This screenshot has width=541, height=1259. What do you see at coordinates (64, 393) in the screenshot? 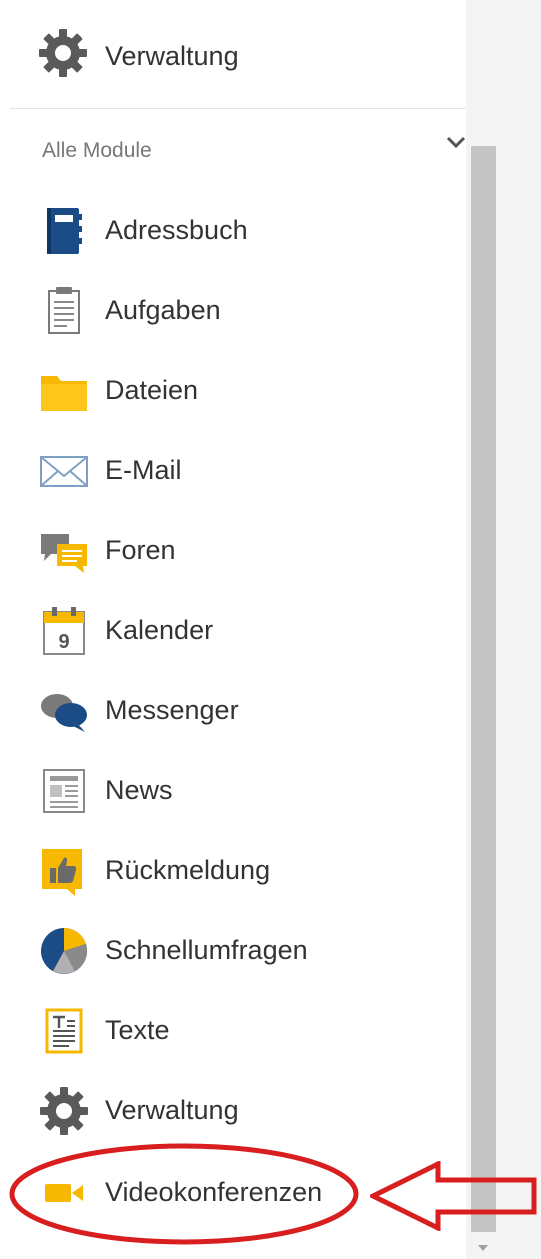
I see `folder-icon` at bounding box center [64, 393].